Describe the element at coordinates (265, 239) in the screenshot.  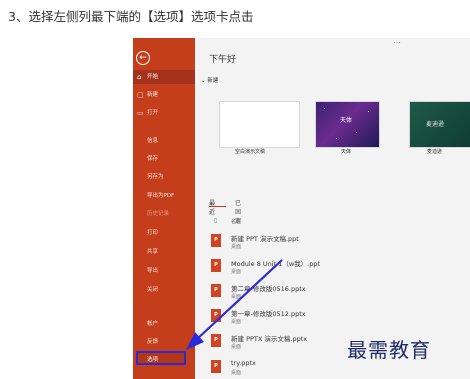
I see `file-name: 新建 PPT 演示文稿.ppt` at that location.